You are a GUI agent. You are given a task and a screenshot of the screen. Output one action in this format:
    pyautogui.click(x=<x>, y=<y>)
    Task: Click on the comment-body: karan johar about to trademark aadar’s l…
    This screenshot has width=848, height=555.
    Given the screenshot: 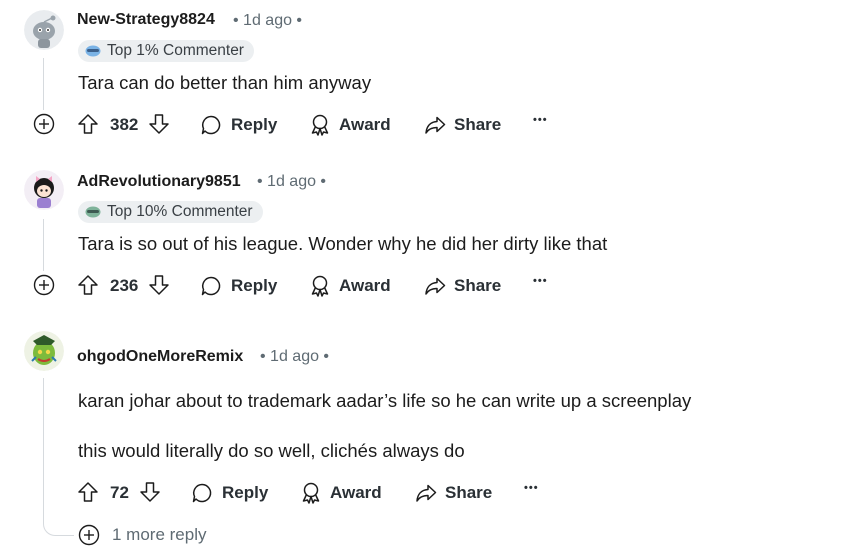 What is the action you would take?
    pyautogui.click(x=385, y=400)
    